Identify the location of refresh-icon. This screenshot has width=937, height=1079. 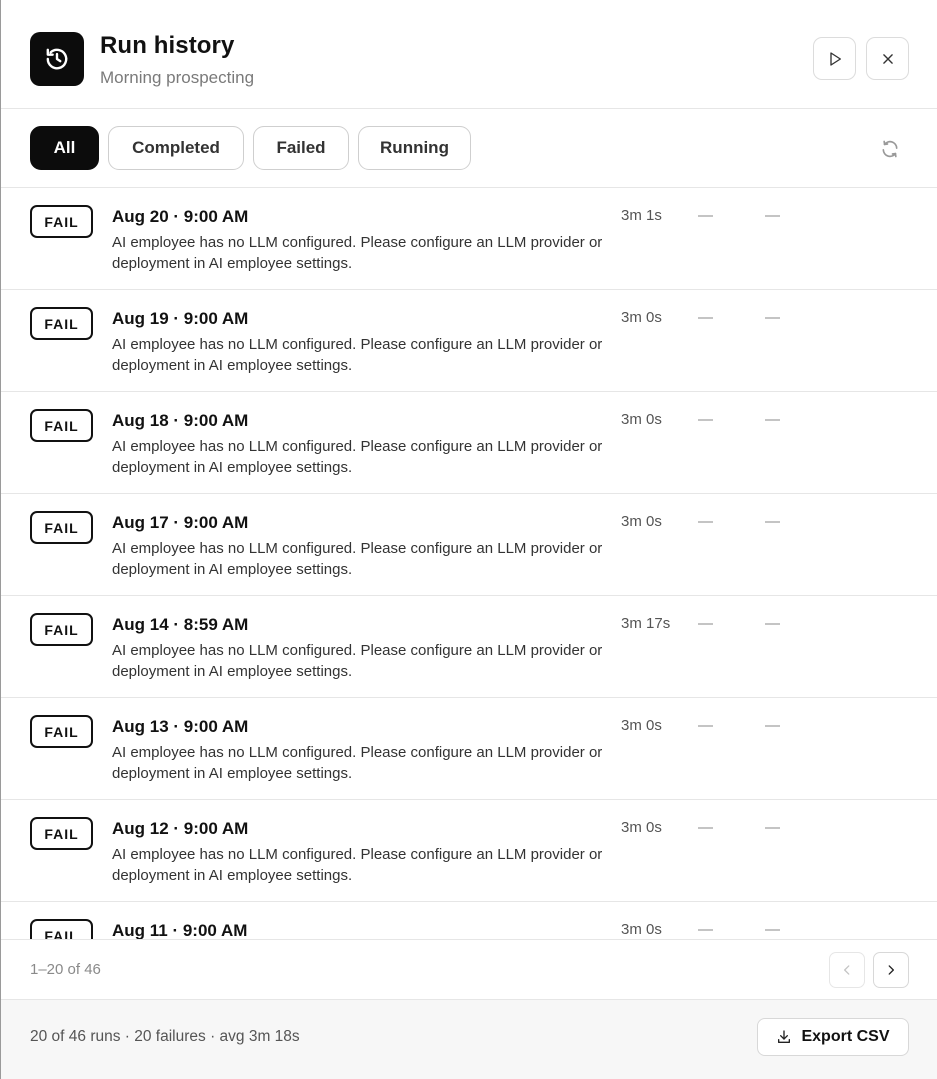
(890, 149).